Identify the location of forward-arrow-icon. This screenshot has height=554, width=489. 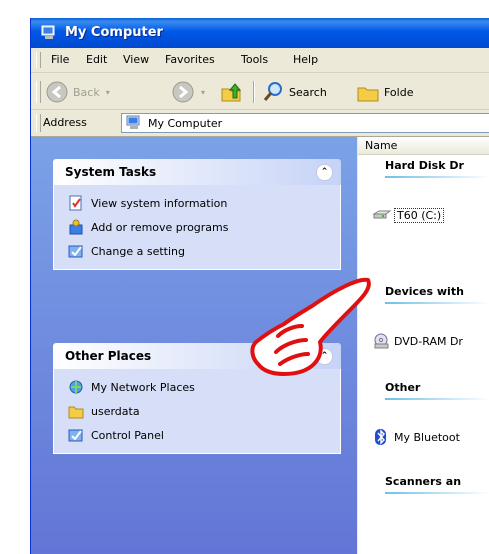
(183, 92).